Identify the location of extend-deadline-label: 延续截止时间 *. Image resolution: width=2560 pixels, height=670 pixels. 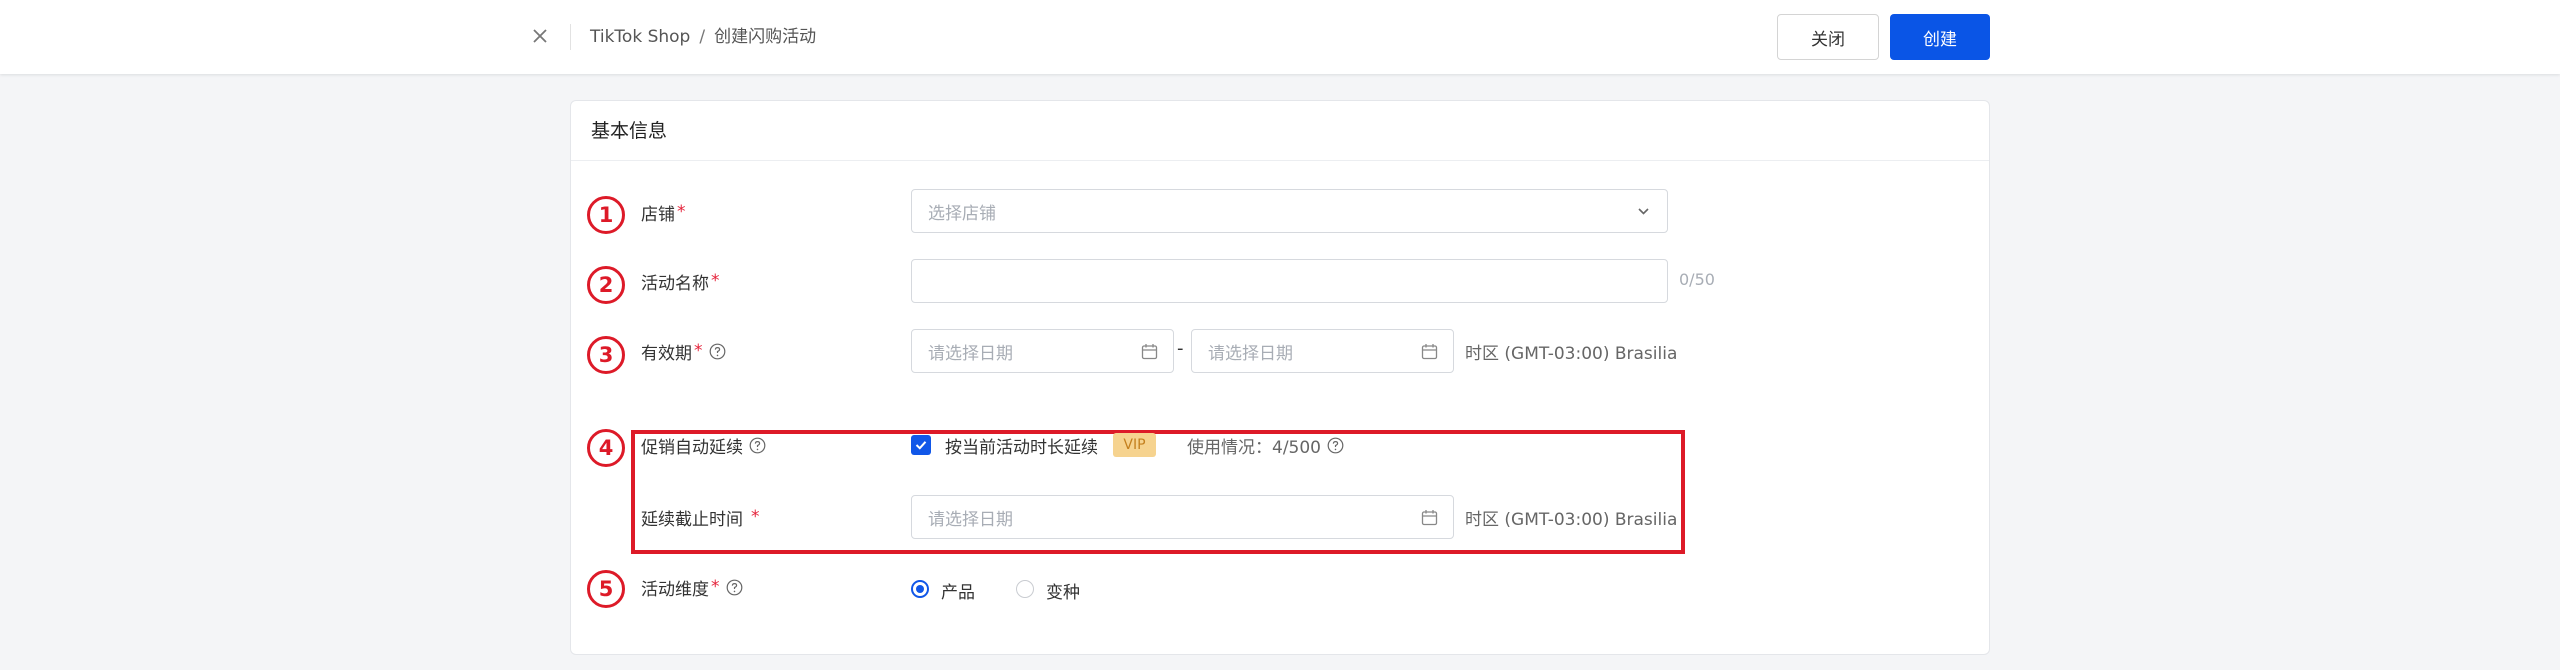
(700, 517).